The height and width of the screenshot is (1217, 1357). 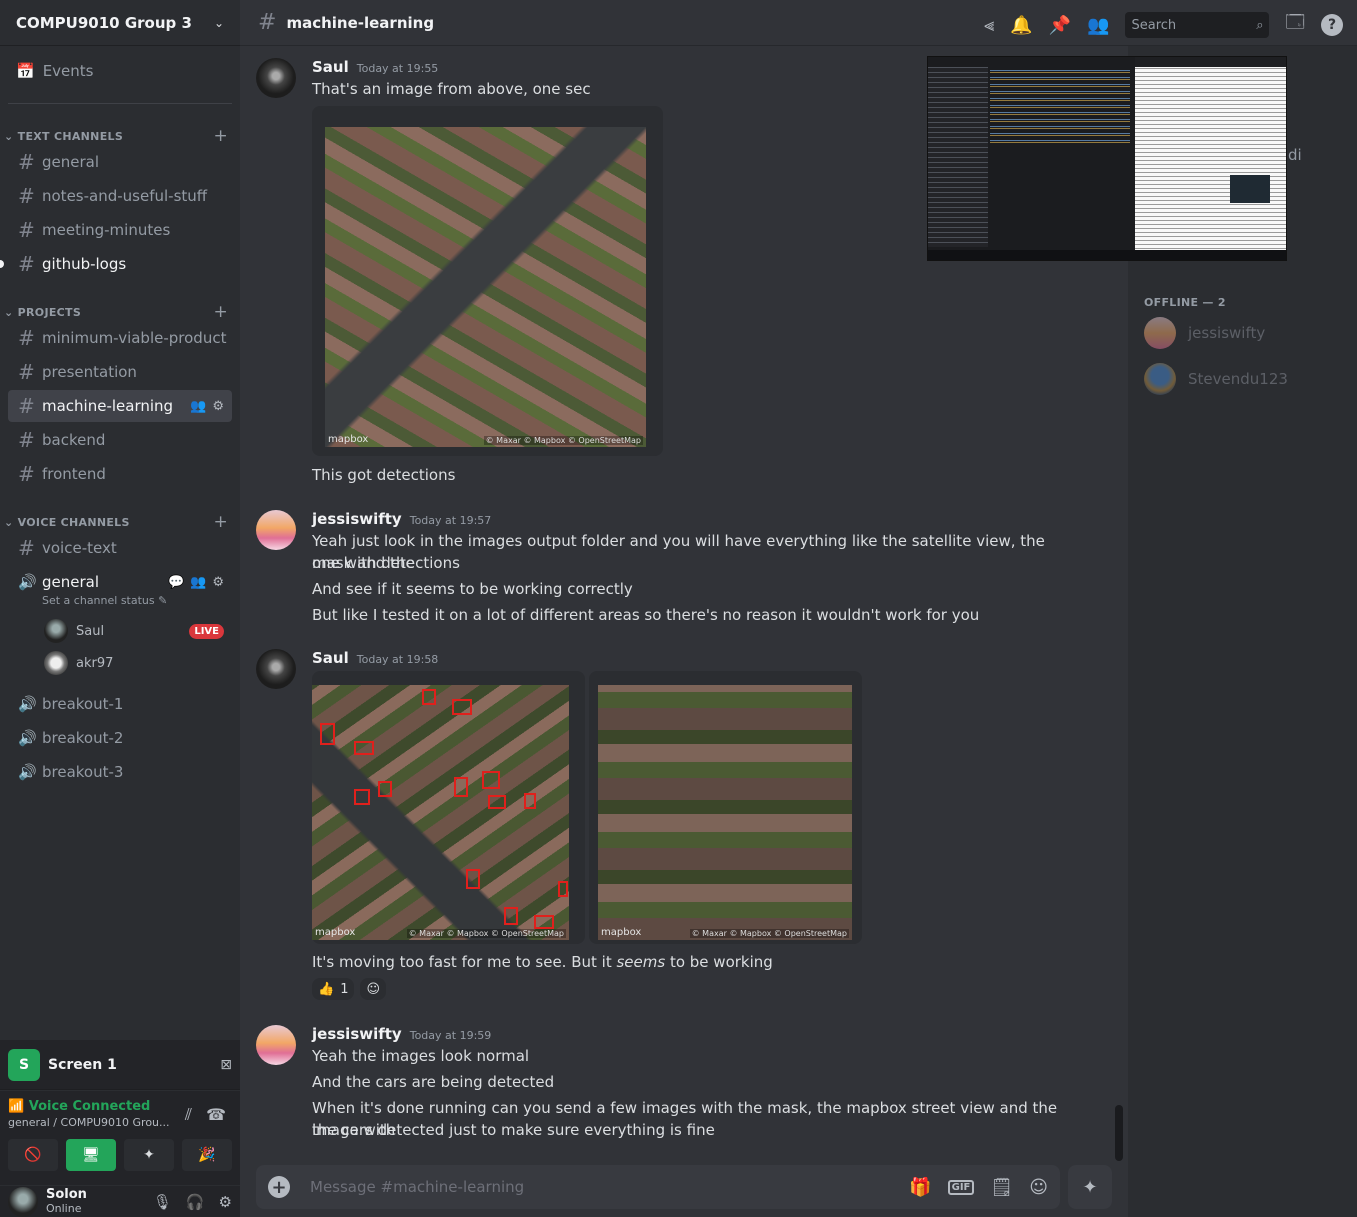 What do you see at coordinates (279, 1187) in the screenshot?
I see `upload-plus-icon: +` at bounding box center [279, 1187].